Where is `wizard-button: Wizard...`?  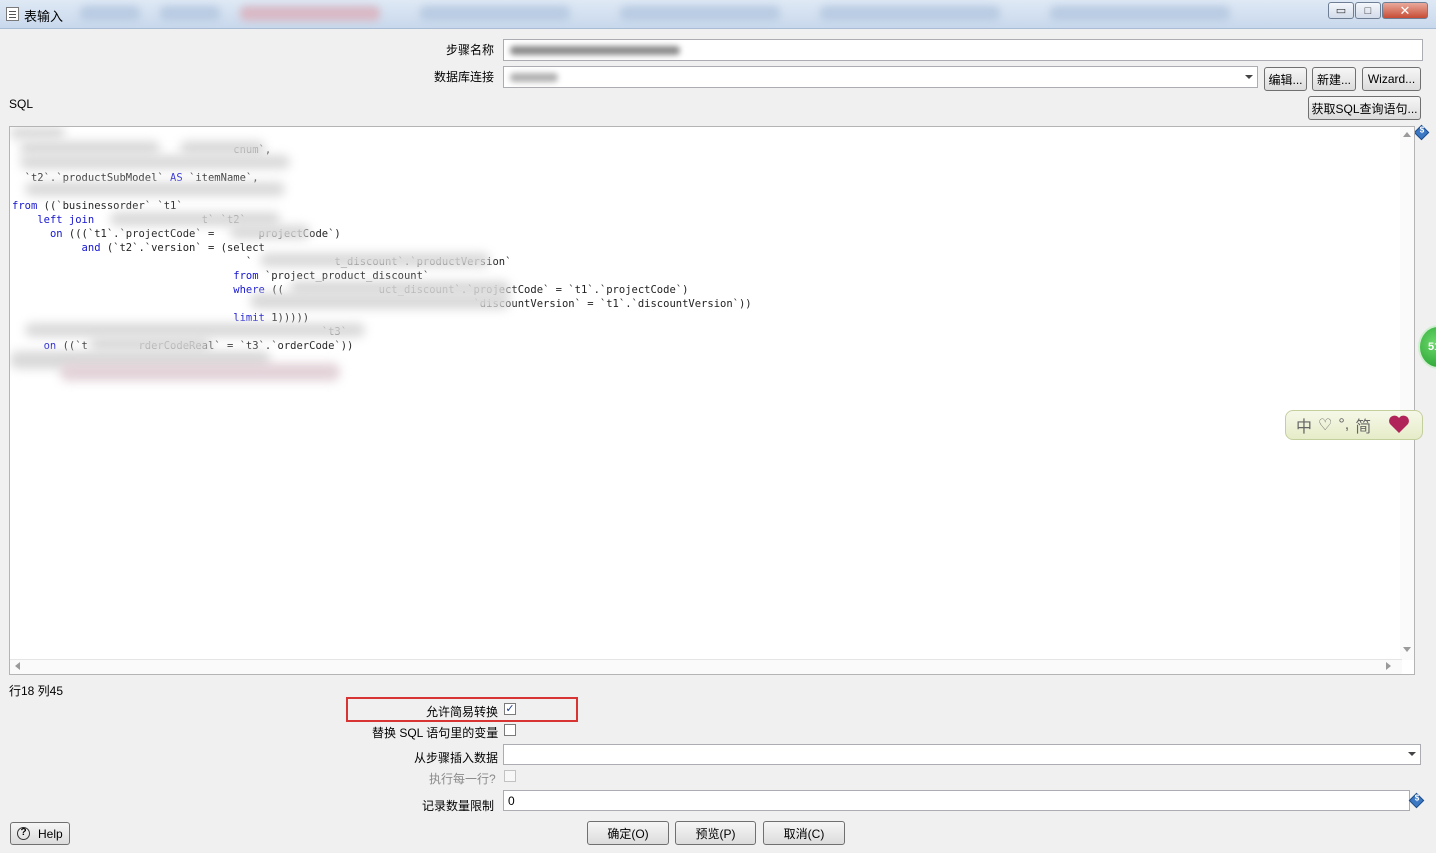 wizard-button: Wizard... is located at coordinates (1391, 79).